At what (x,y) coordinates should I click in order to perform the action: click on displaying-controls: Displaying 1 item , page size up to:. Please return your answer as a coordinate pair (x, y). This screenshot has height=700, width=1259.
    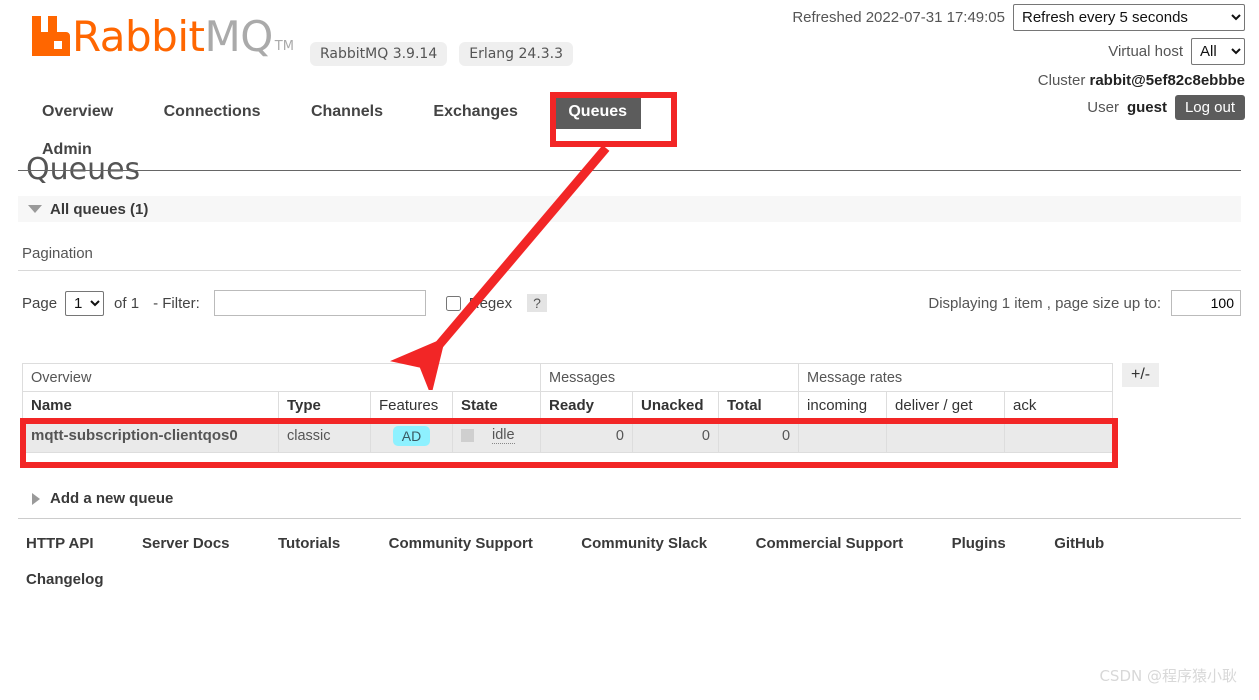
    Looking at the image, I should click on (1084, 303).